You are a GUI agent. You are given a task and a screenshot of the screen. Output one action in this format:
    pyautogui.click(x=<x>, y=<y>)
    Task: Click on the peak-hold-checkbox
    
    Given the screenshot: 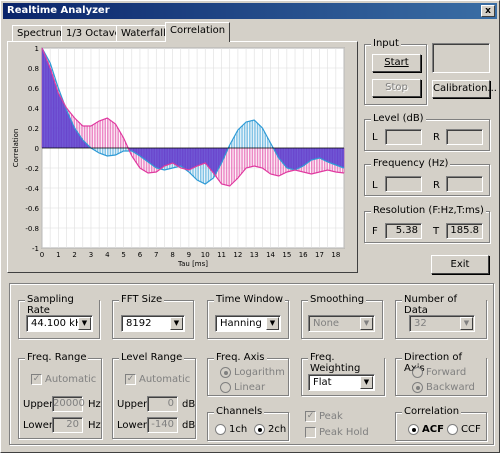 What is the action you would take?
    pyautogui.click(x=310, y=432)
    